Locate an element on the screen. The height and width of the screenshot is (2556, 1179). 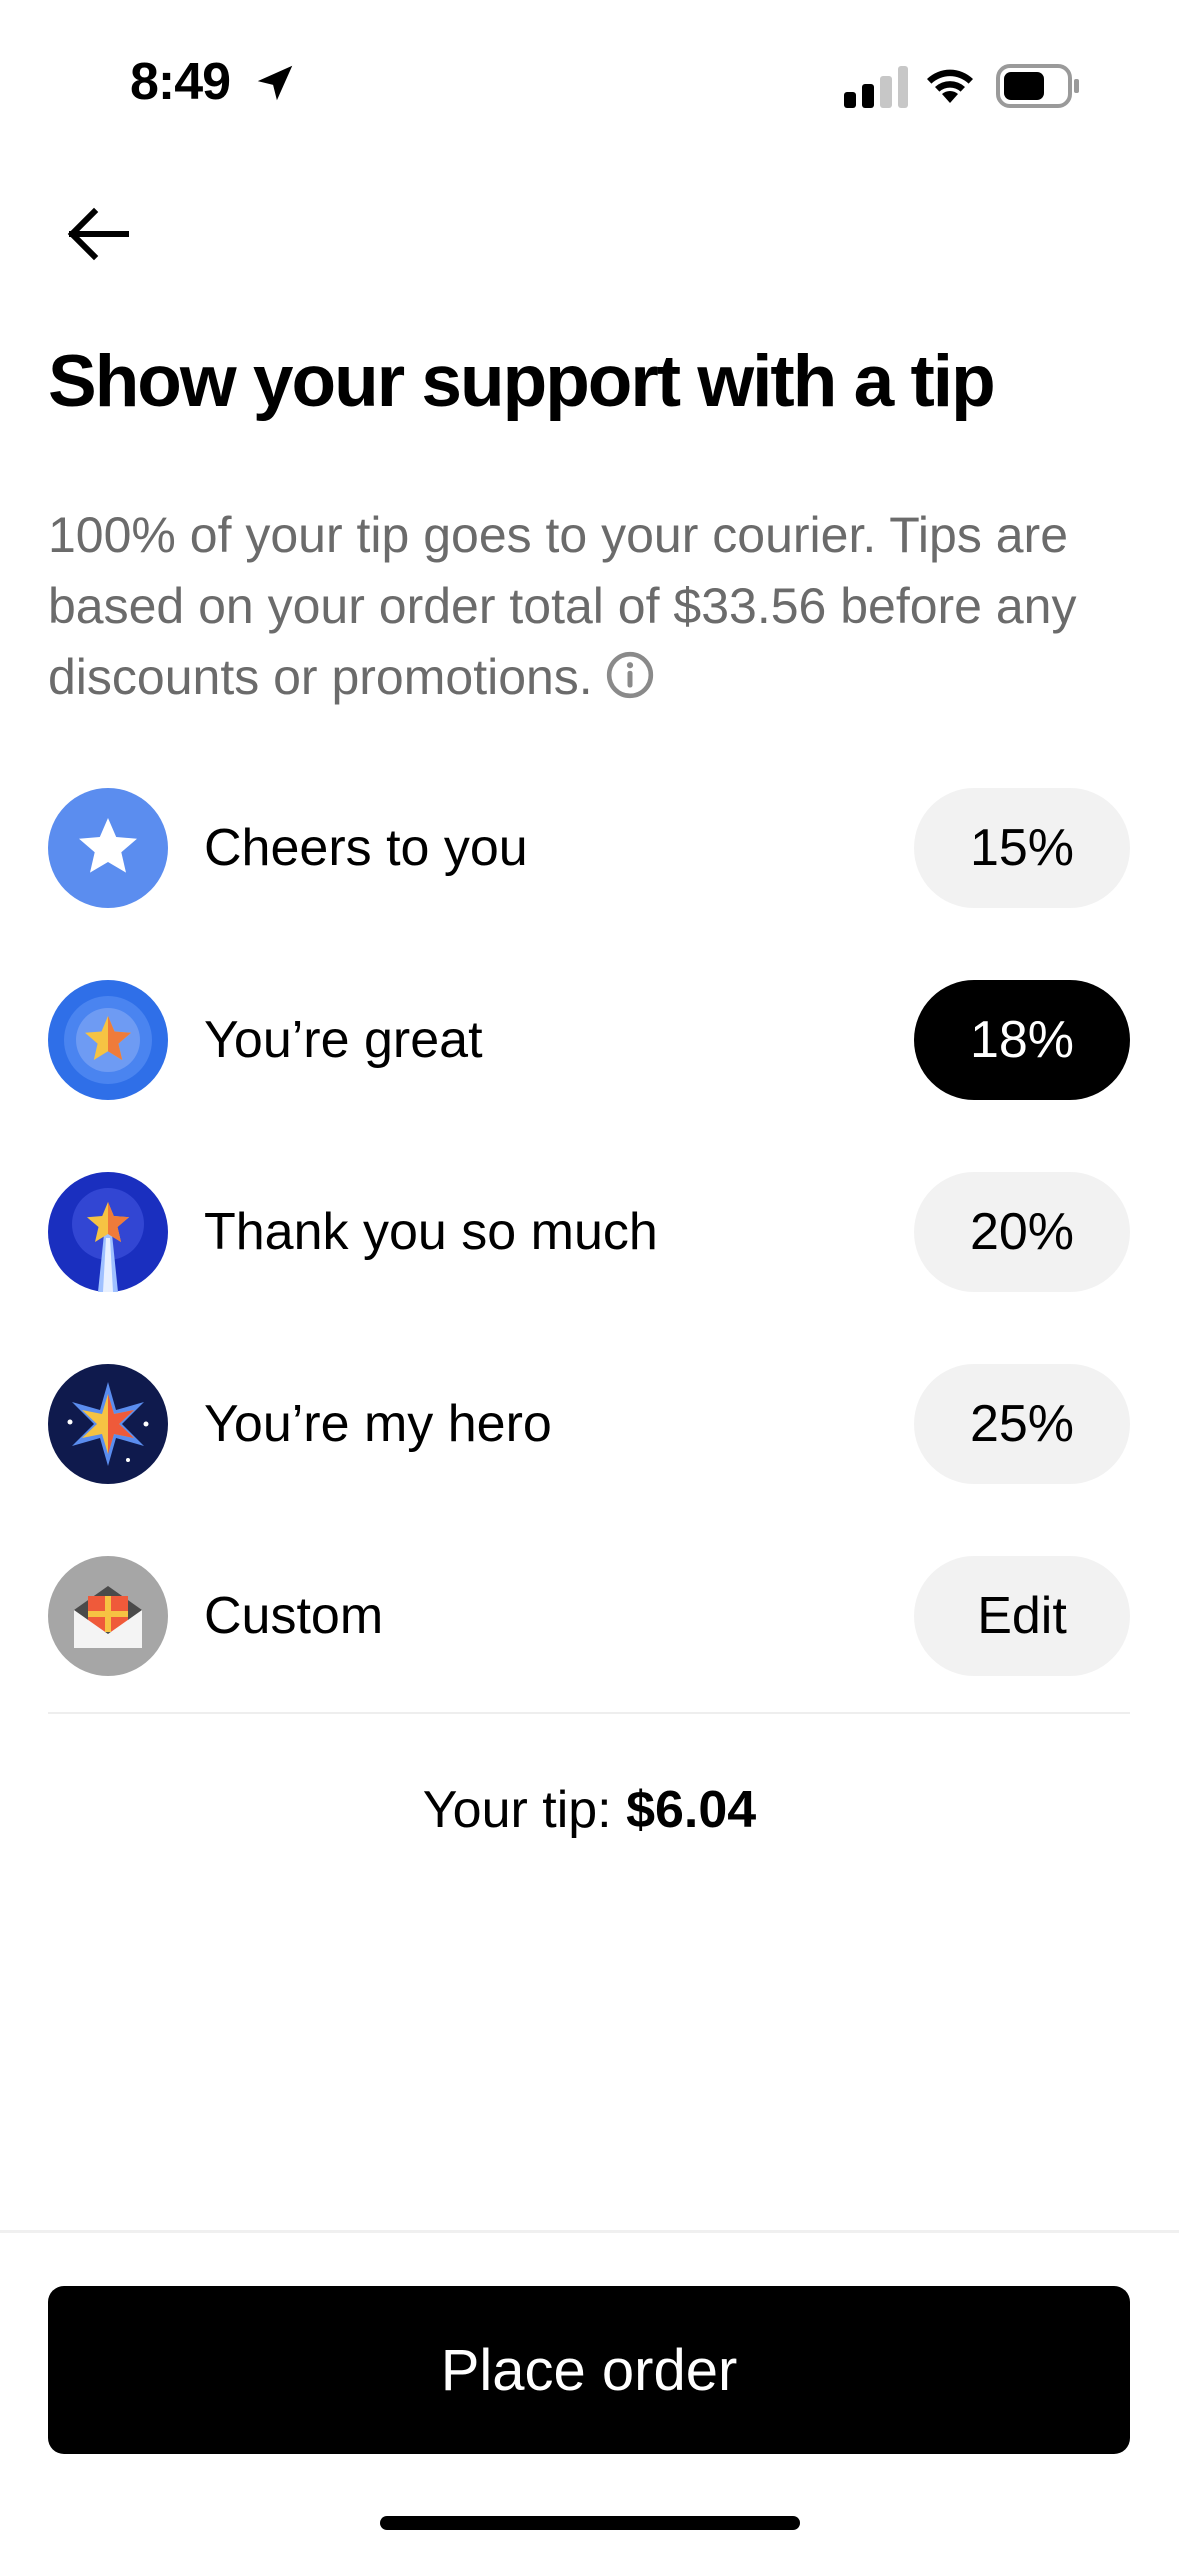
back-button is located at coordinates (103, 235).